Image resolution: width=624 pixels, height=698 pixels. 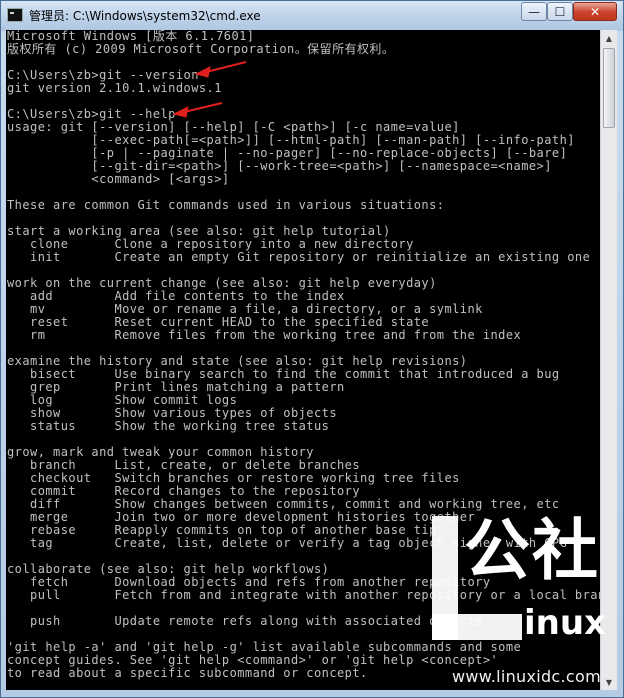 What do you see at coordinates (609, 88) in the screenshot?
I see `scrollbar-thumb` at bounding box center [609, 88].